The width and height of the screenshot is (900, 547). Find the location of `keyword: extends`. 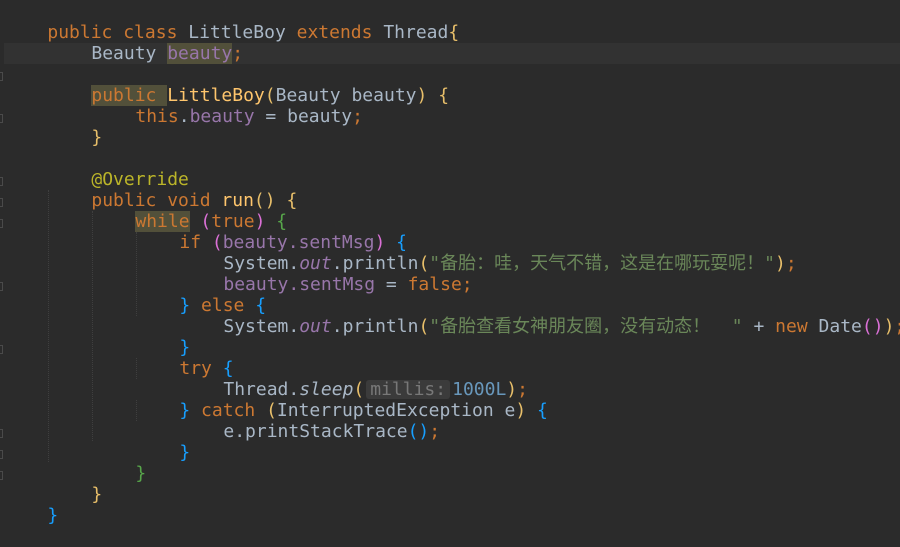

keyword: extends is located at coordinates (340, 32).